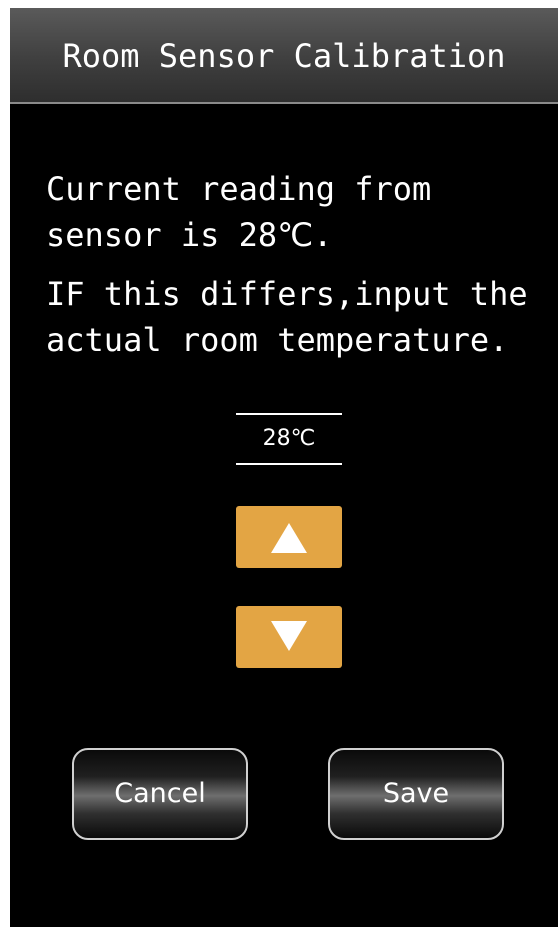 The width and height of the screenshot is (558, 927). I want to click on triangle-up-icon, so click(289, 538).